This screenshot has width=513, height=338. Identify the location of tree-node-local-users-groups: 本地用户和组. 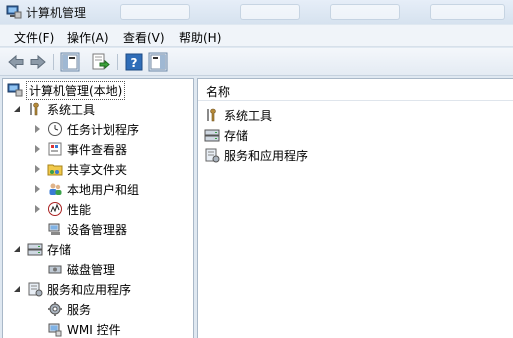
(86, 189).